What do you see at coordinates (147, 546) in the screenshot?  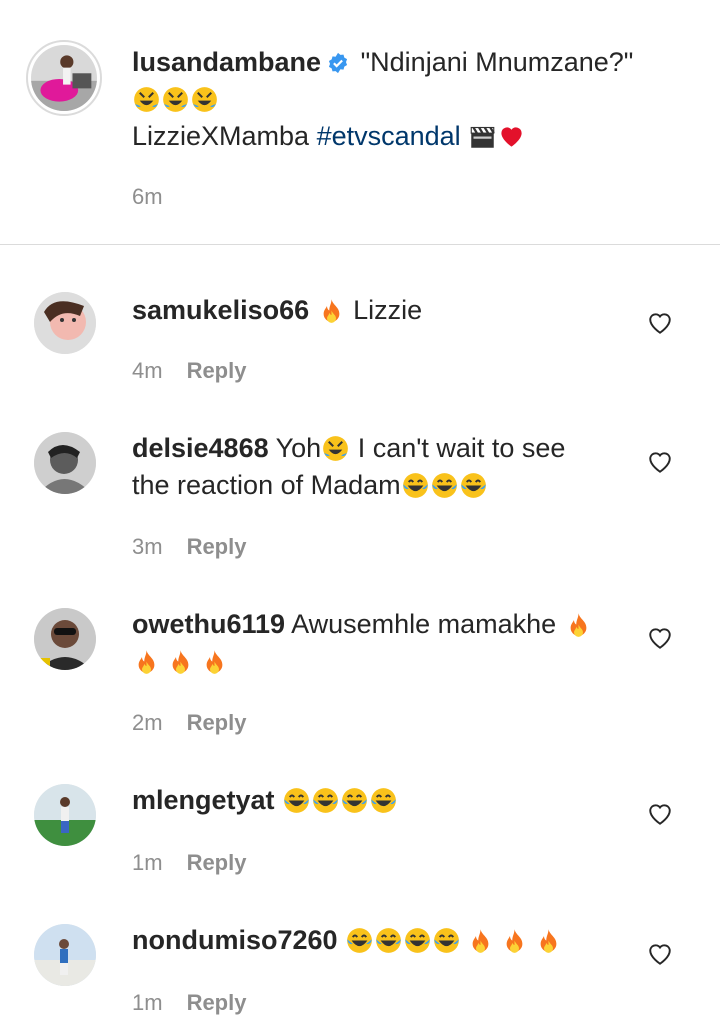 I see `comment-timestamp: 3m` at bounding box center [147, 546].